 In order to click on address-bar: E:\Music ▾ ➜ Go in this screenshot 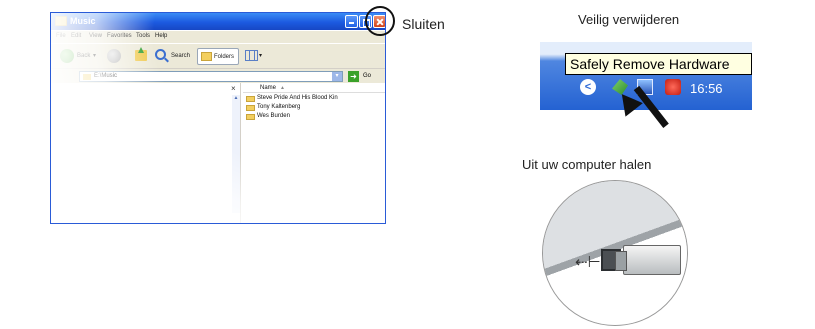, I will do `click(218, 75)`.